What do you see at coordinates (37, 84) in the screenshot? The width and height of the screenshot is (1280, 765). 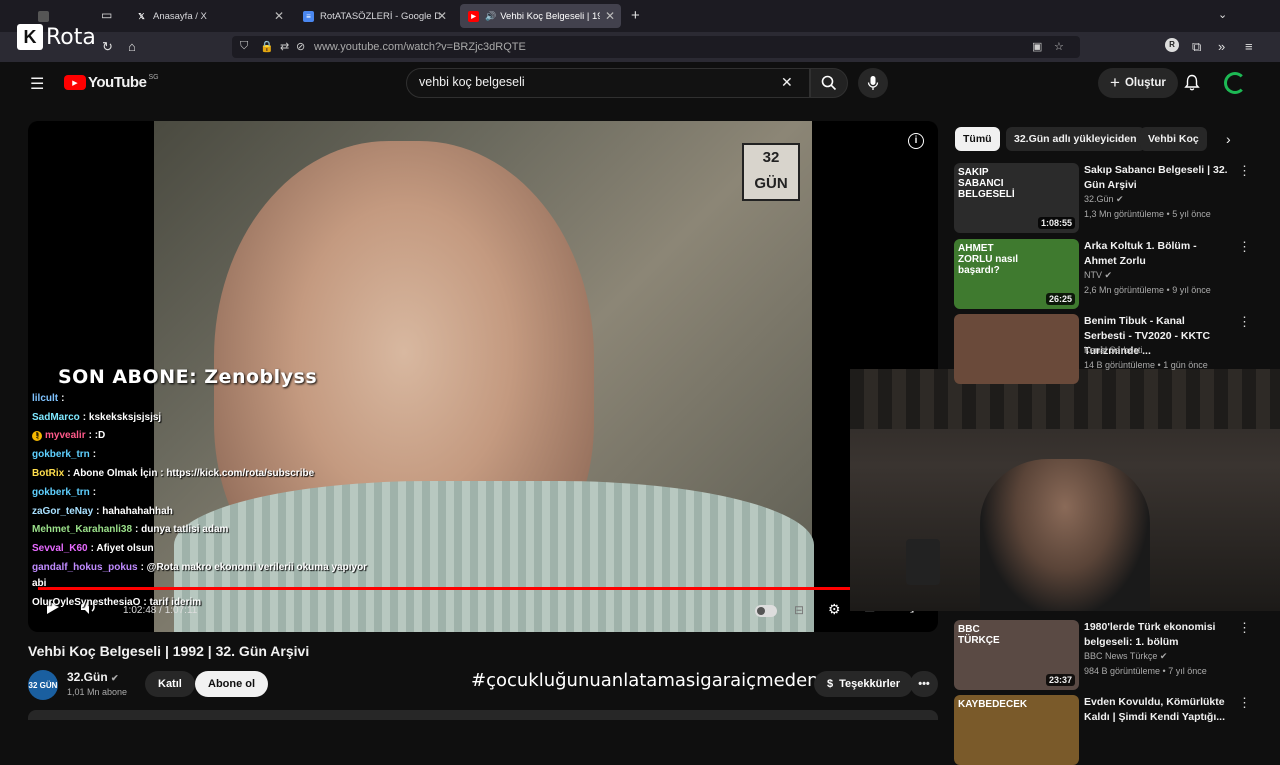 I see `guide-menu-icon: ☰` at bounding box center [37, 84].